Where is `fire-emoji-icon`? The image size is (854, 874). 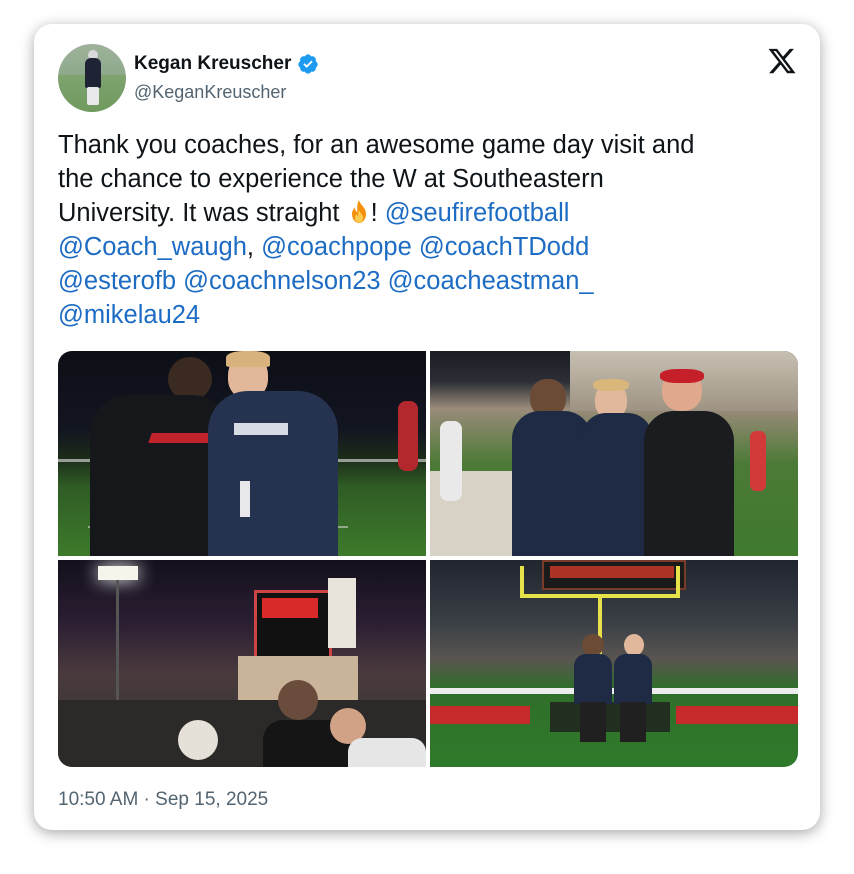 fire-emoji-icon is located at coordinates (359, 212).